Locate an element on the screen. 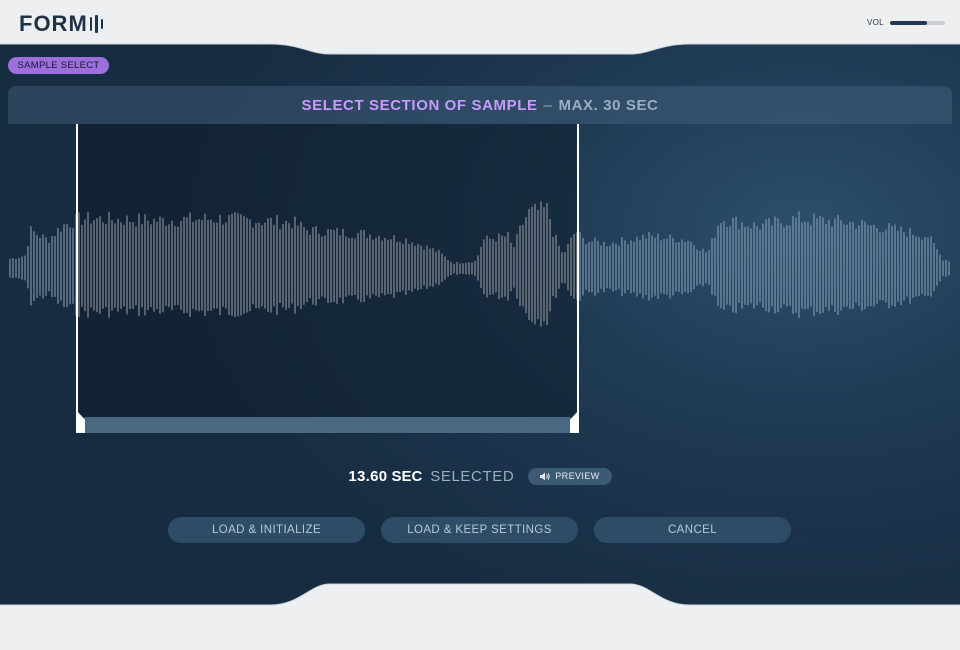 The height and width of the screenshot is (650, 960). app-logo: FORM is located at coordinates (61, 24).